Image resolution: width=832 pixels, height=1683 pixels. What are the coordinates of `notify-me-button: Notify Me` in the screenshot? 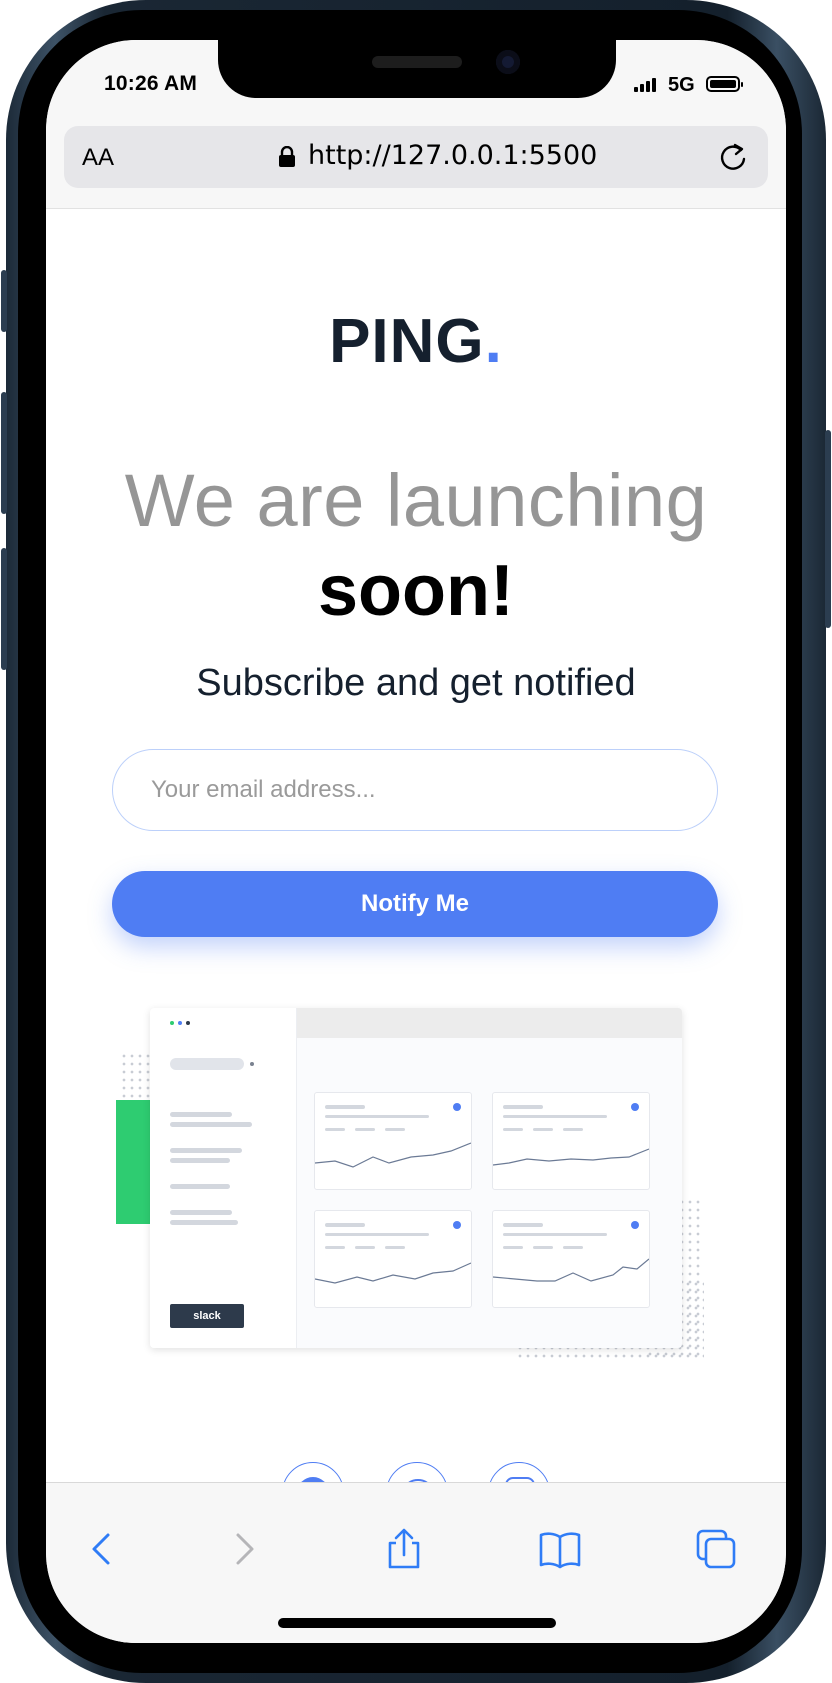 It's located at (415, 904).